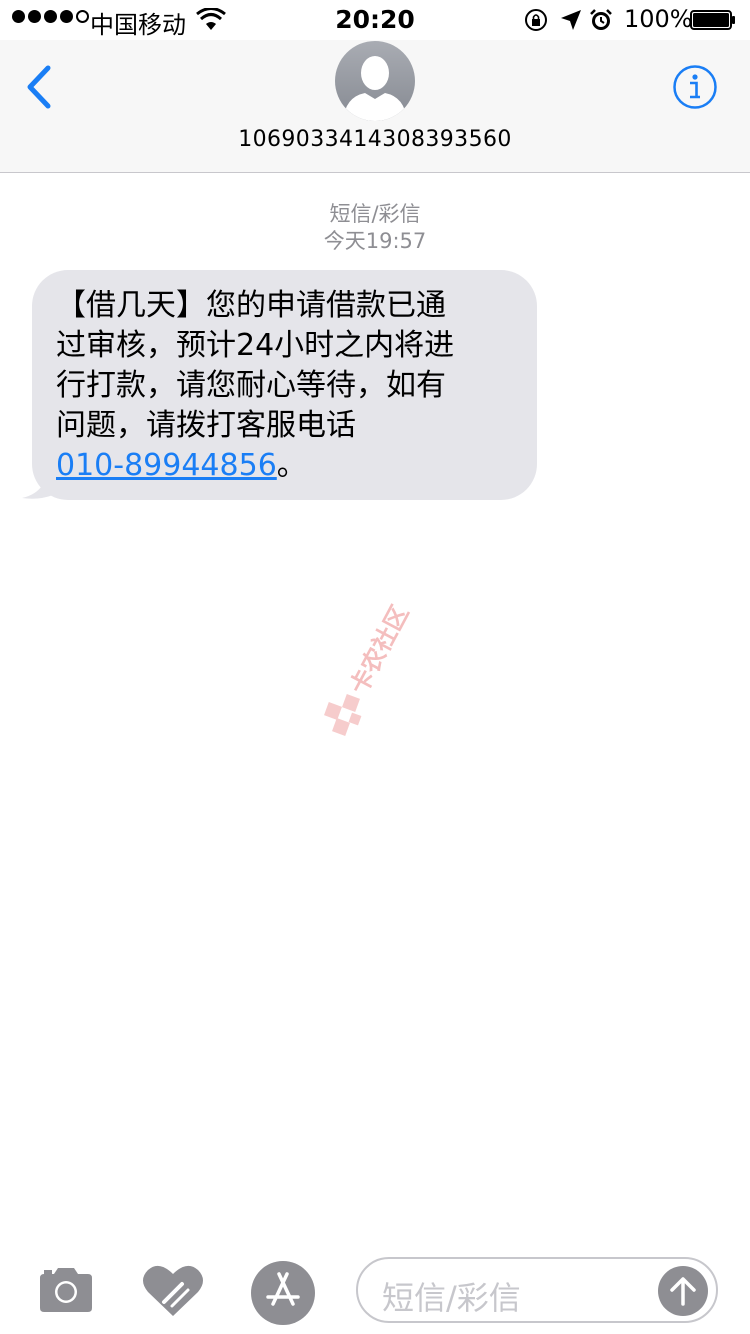  I want to click on info-icon, so click(695, 87).